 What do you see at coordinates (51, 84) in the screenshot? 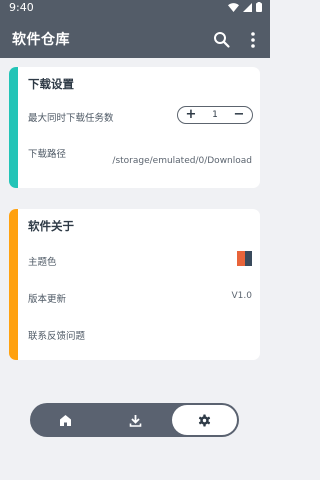
I see `download-settings-title: 下载设置` at bounding box center [51, 84].